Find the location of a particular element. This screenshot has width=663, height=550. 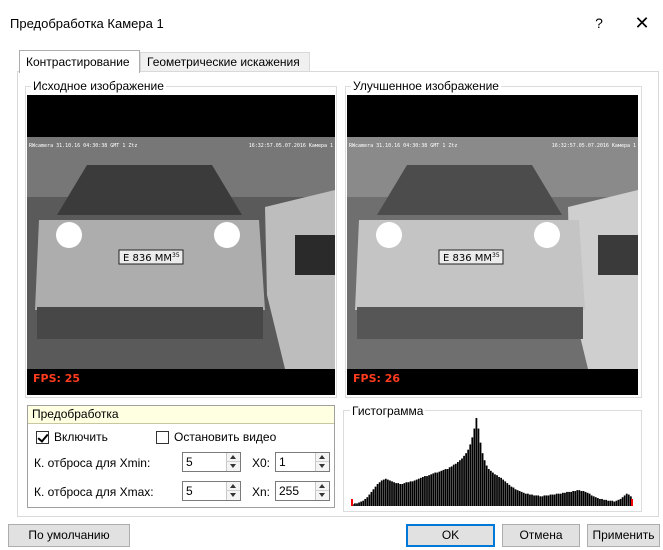

xmin-value: 5 is located at coordinates (189, 462).